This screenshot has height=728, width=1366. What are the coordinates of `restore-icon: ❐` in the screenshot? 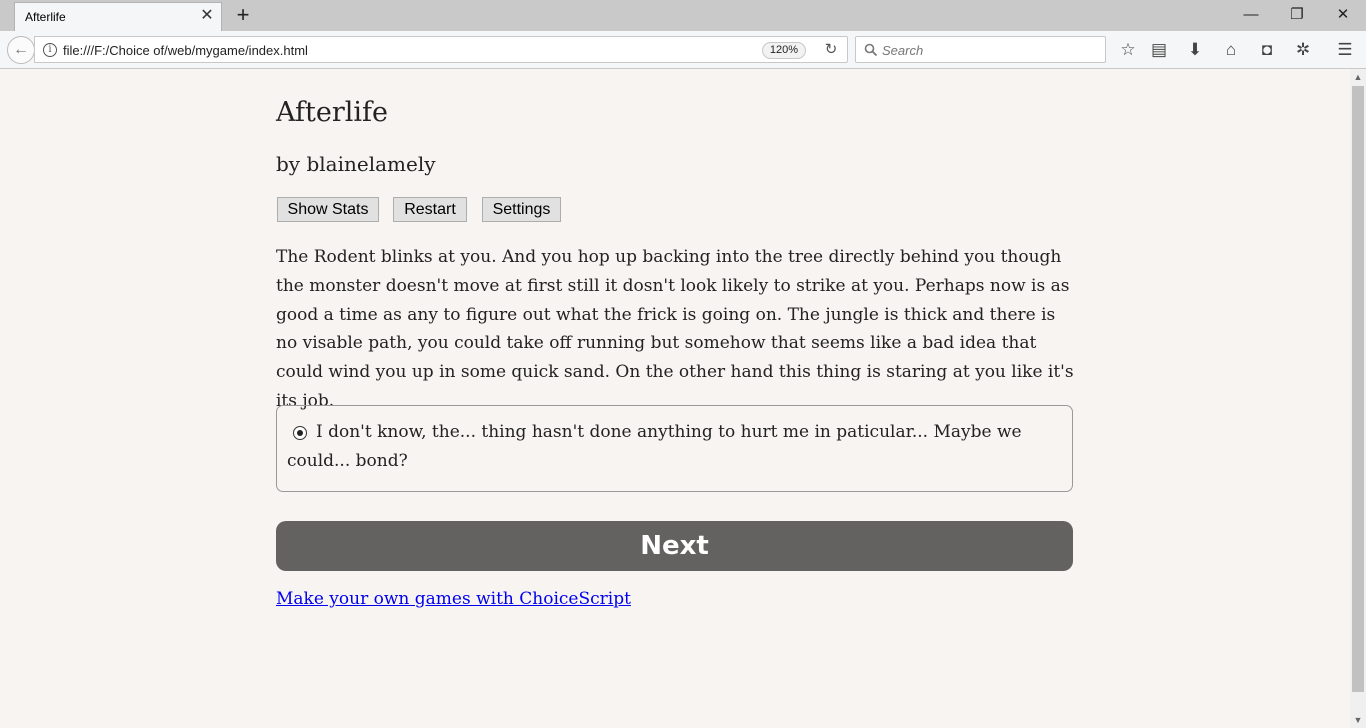 It's located at (1297, 15).